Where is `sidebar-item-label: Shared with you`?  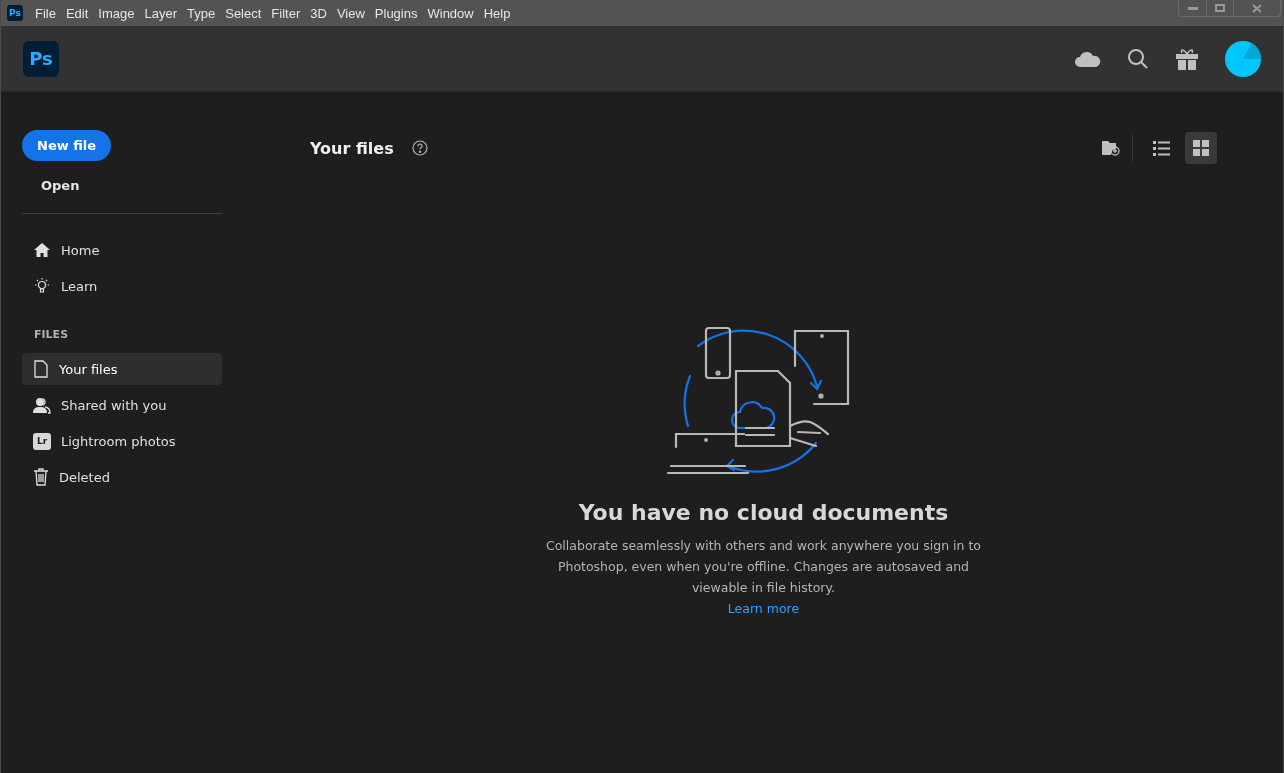 sidebar-item-label: Shared with you is located at coordinates (114, 405).